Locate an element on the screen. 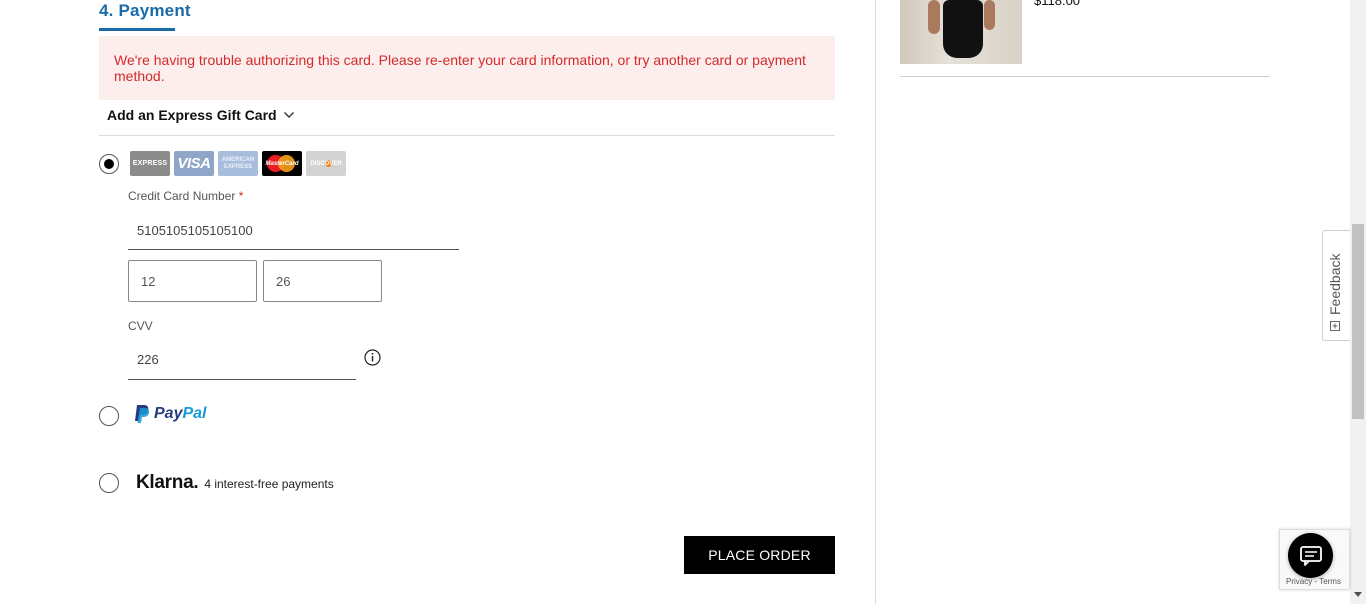 This screenshot has width=1366, height=604. payment-section-title: 4. Payment is located at coordinates (145, 10).